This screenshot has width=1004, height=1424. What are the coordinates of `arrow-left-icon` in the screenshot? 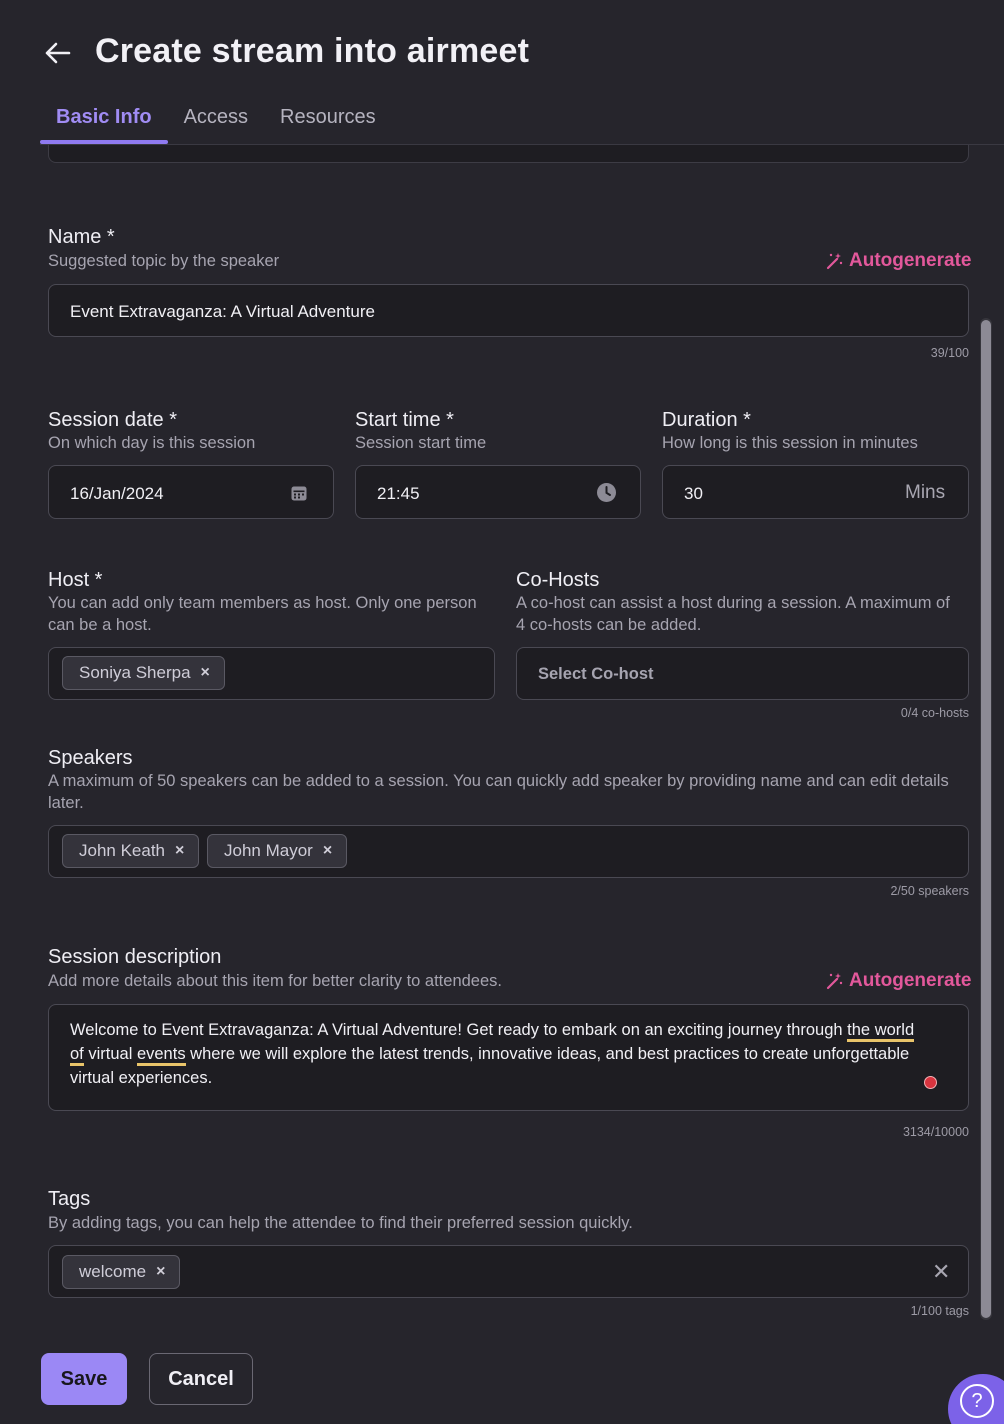 It's located at (58, 53).